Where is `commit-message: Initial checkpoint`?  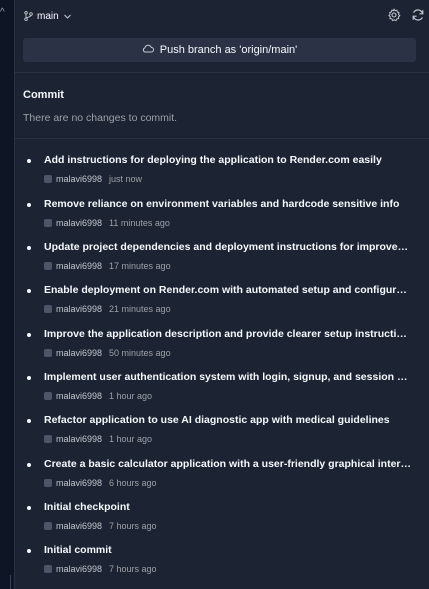
commit-message: Initial checkpoint is located at coordinates (87, 507).